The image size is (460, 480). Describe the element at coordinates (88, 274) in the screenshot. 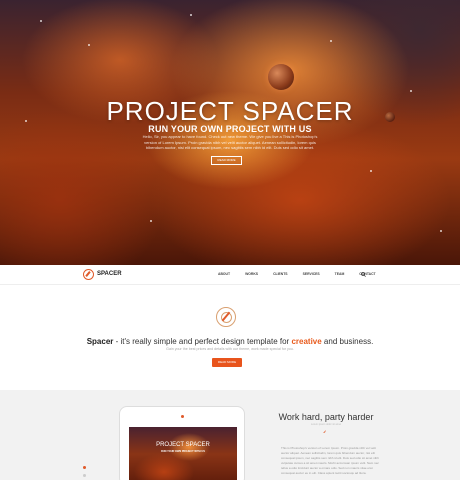

I see `compass-logo-icon` at that location.